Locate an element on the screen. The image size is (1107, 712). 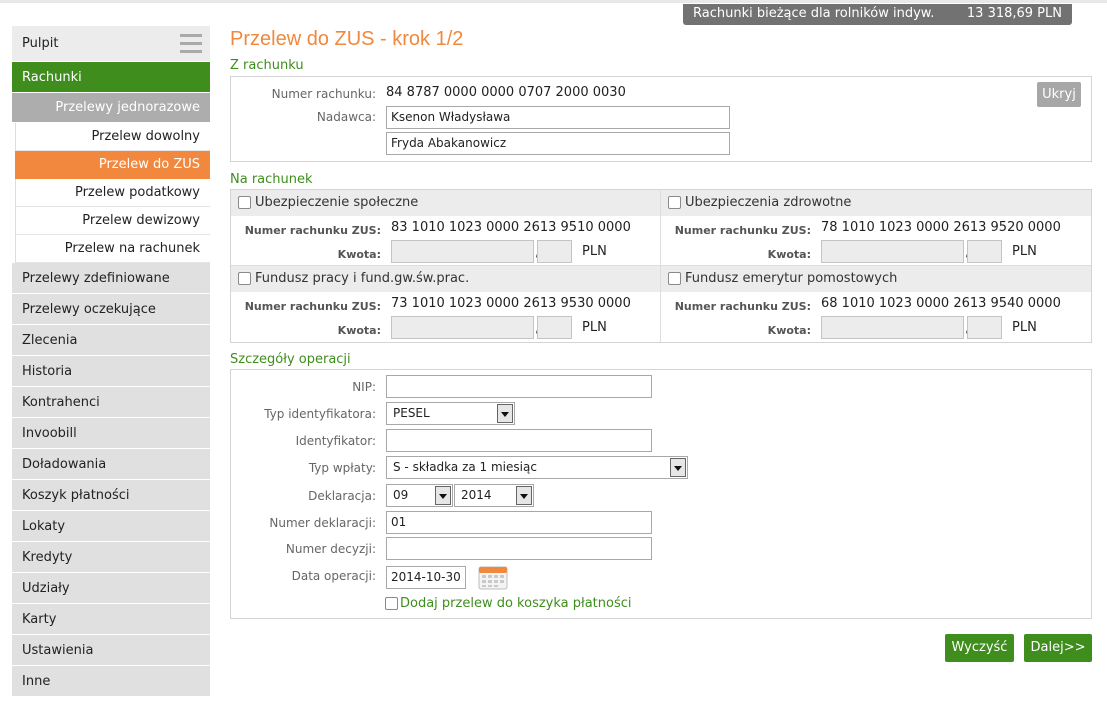
zus-account-value: 78 1010 1023 0000 2613 9520 0000 is located at coordinates (941, 227).